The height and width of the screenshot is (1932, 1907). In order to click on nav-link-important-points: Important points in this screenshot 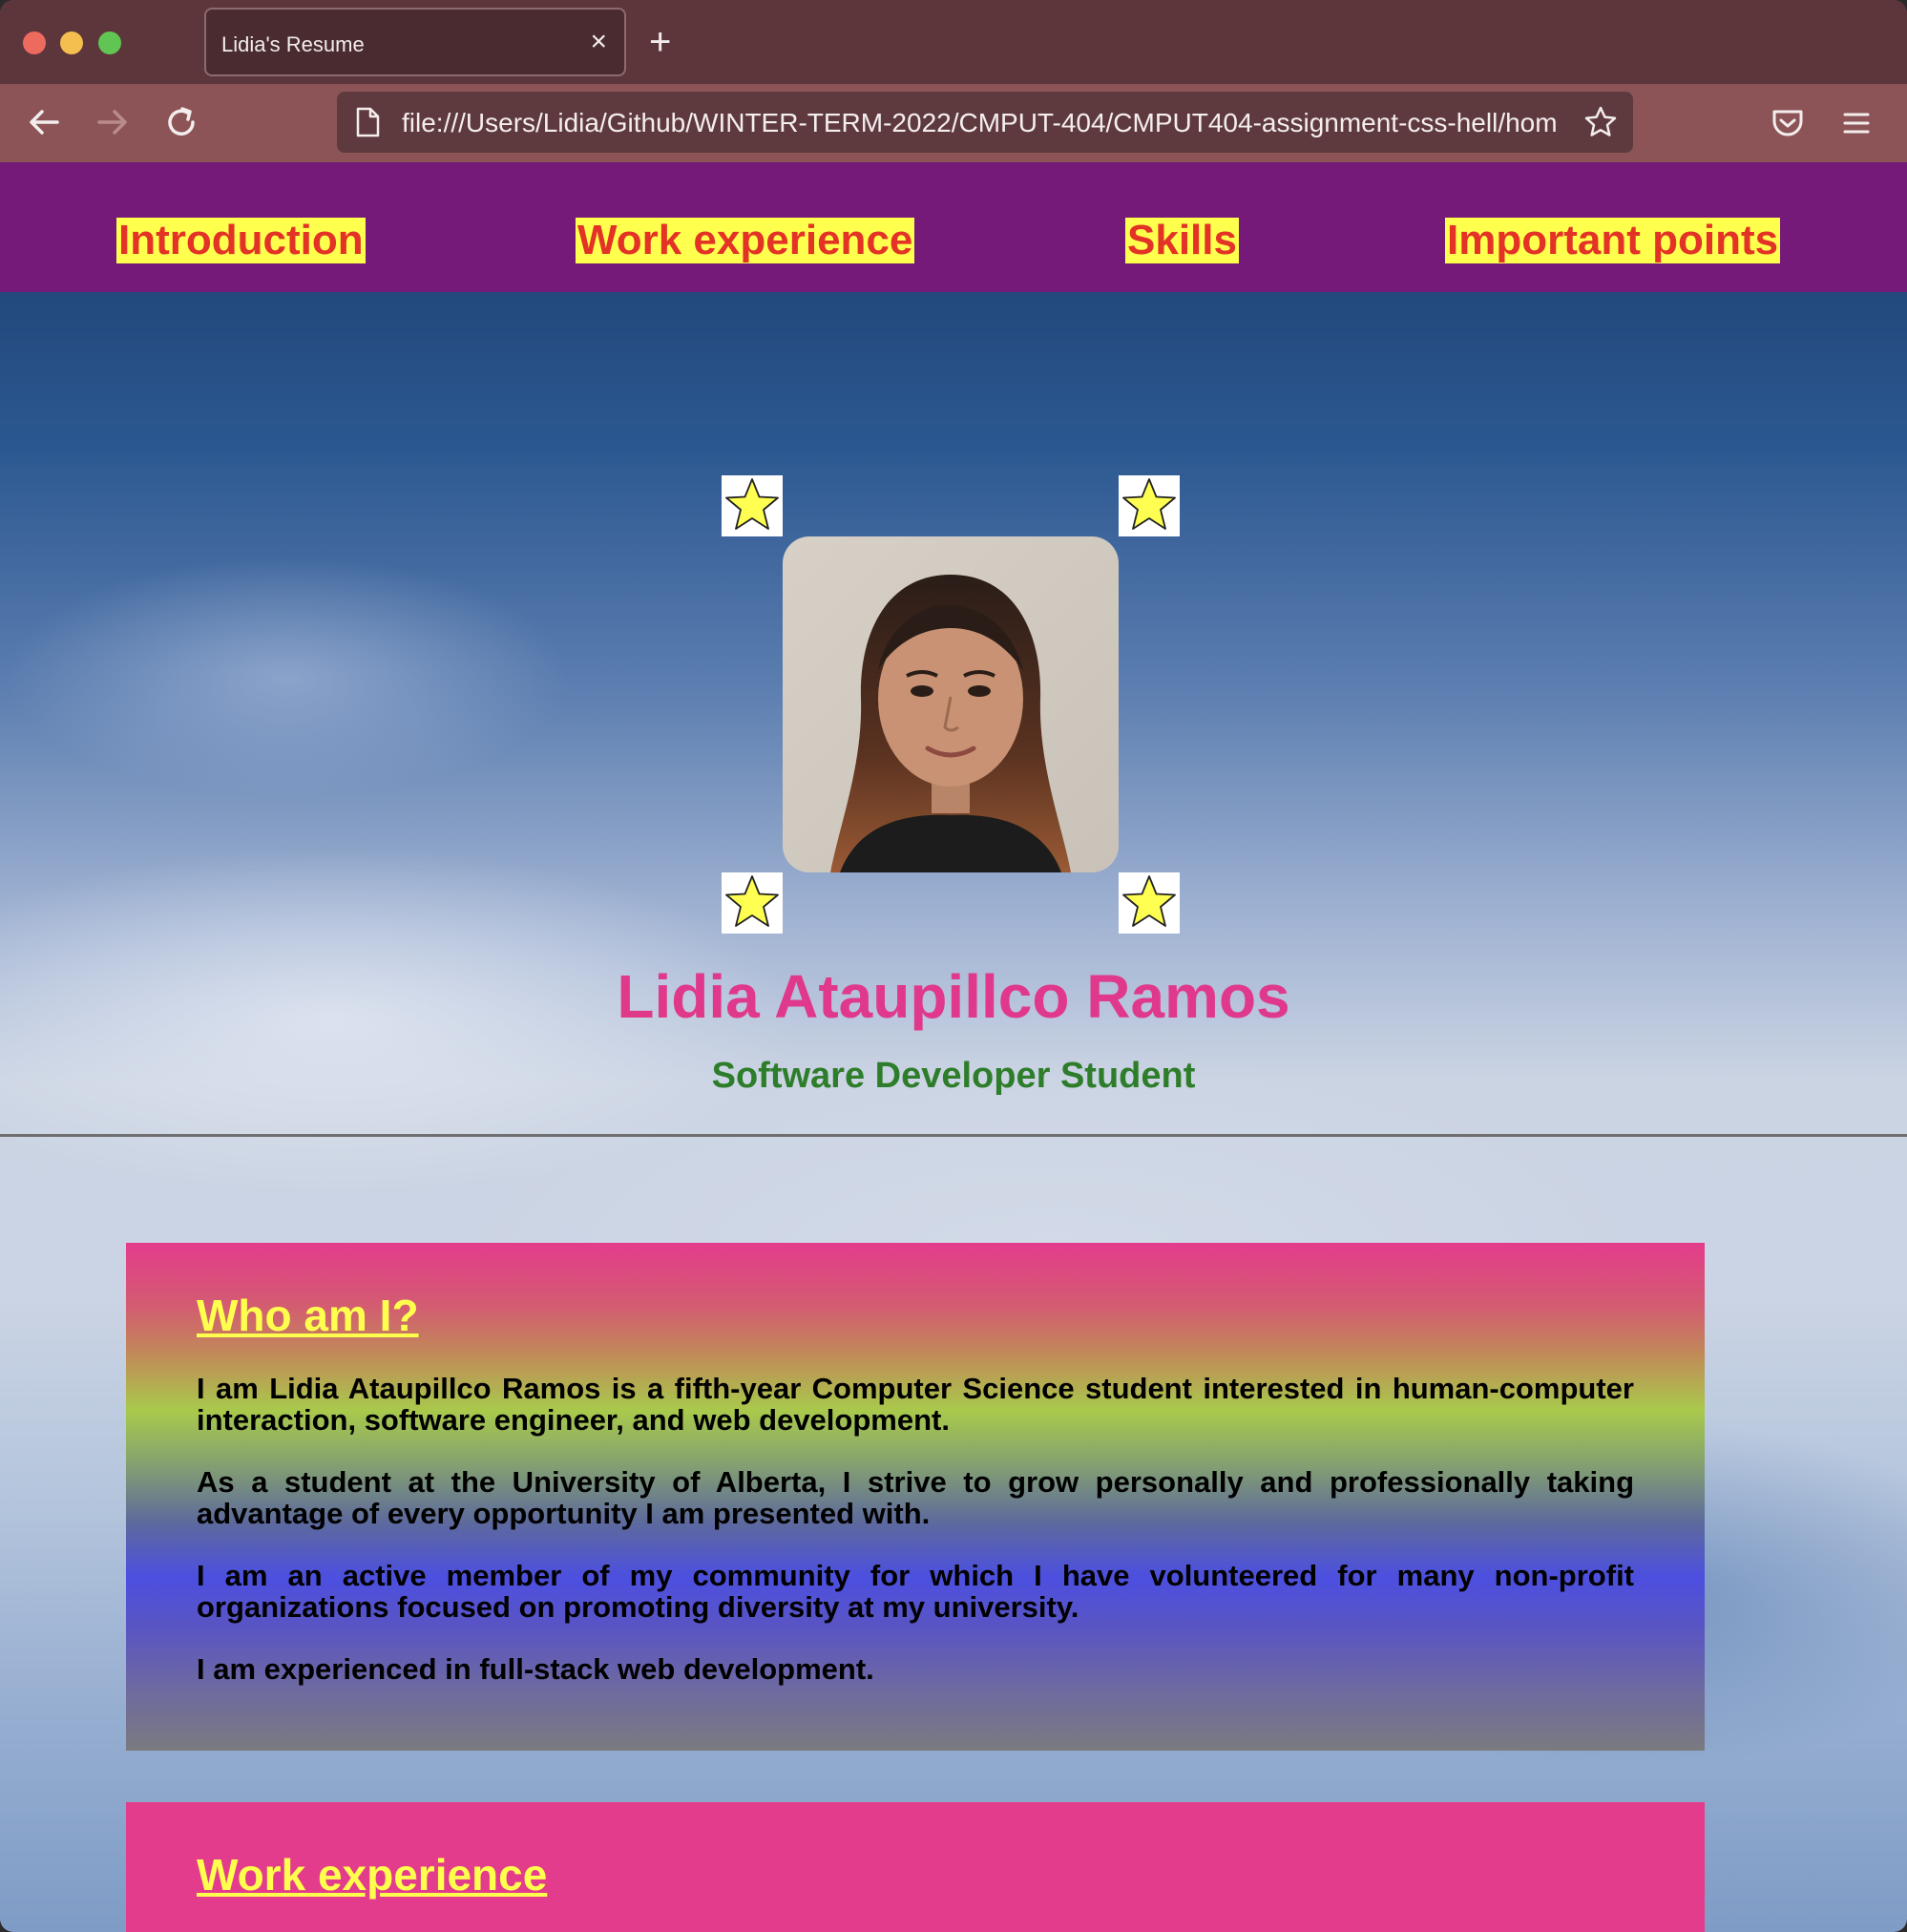, I will do `click(1613, 241)`.